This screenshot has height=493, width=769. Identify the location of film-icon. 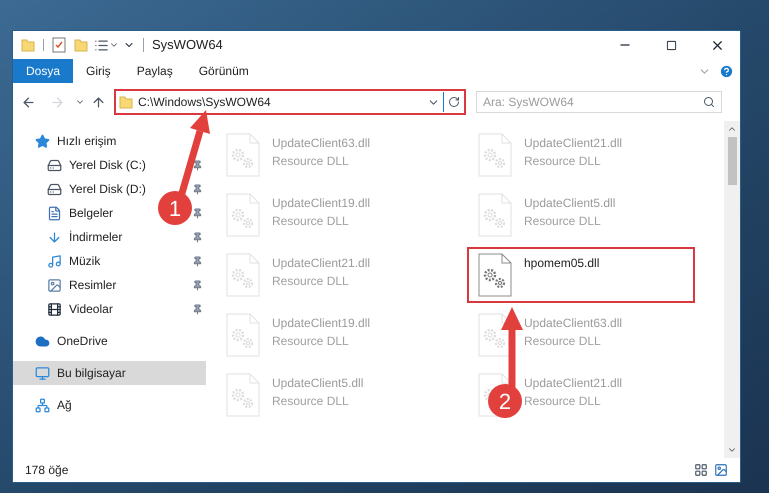
(54, 309).